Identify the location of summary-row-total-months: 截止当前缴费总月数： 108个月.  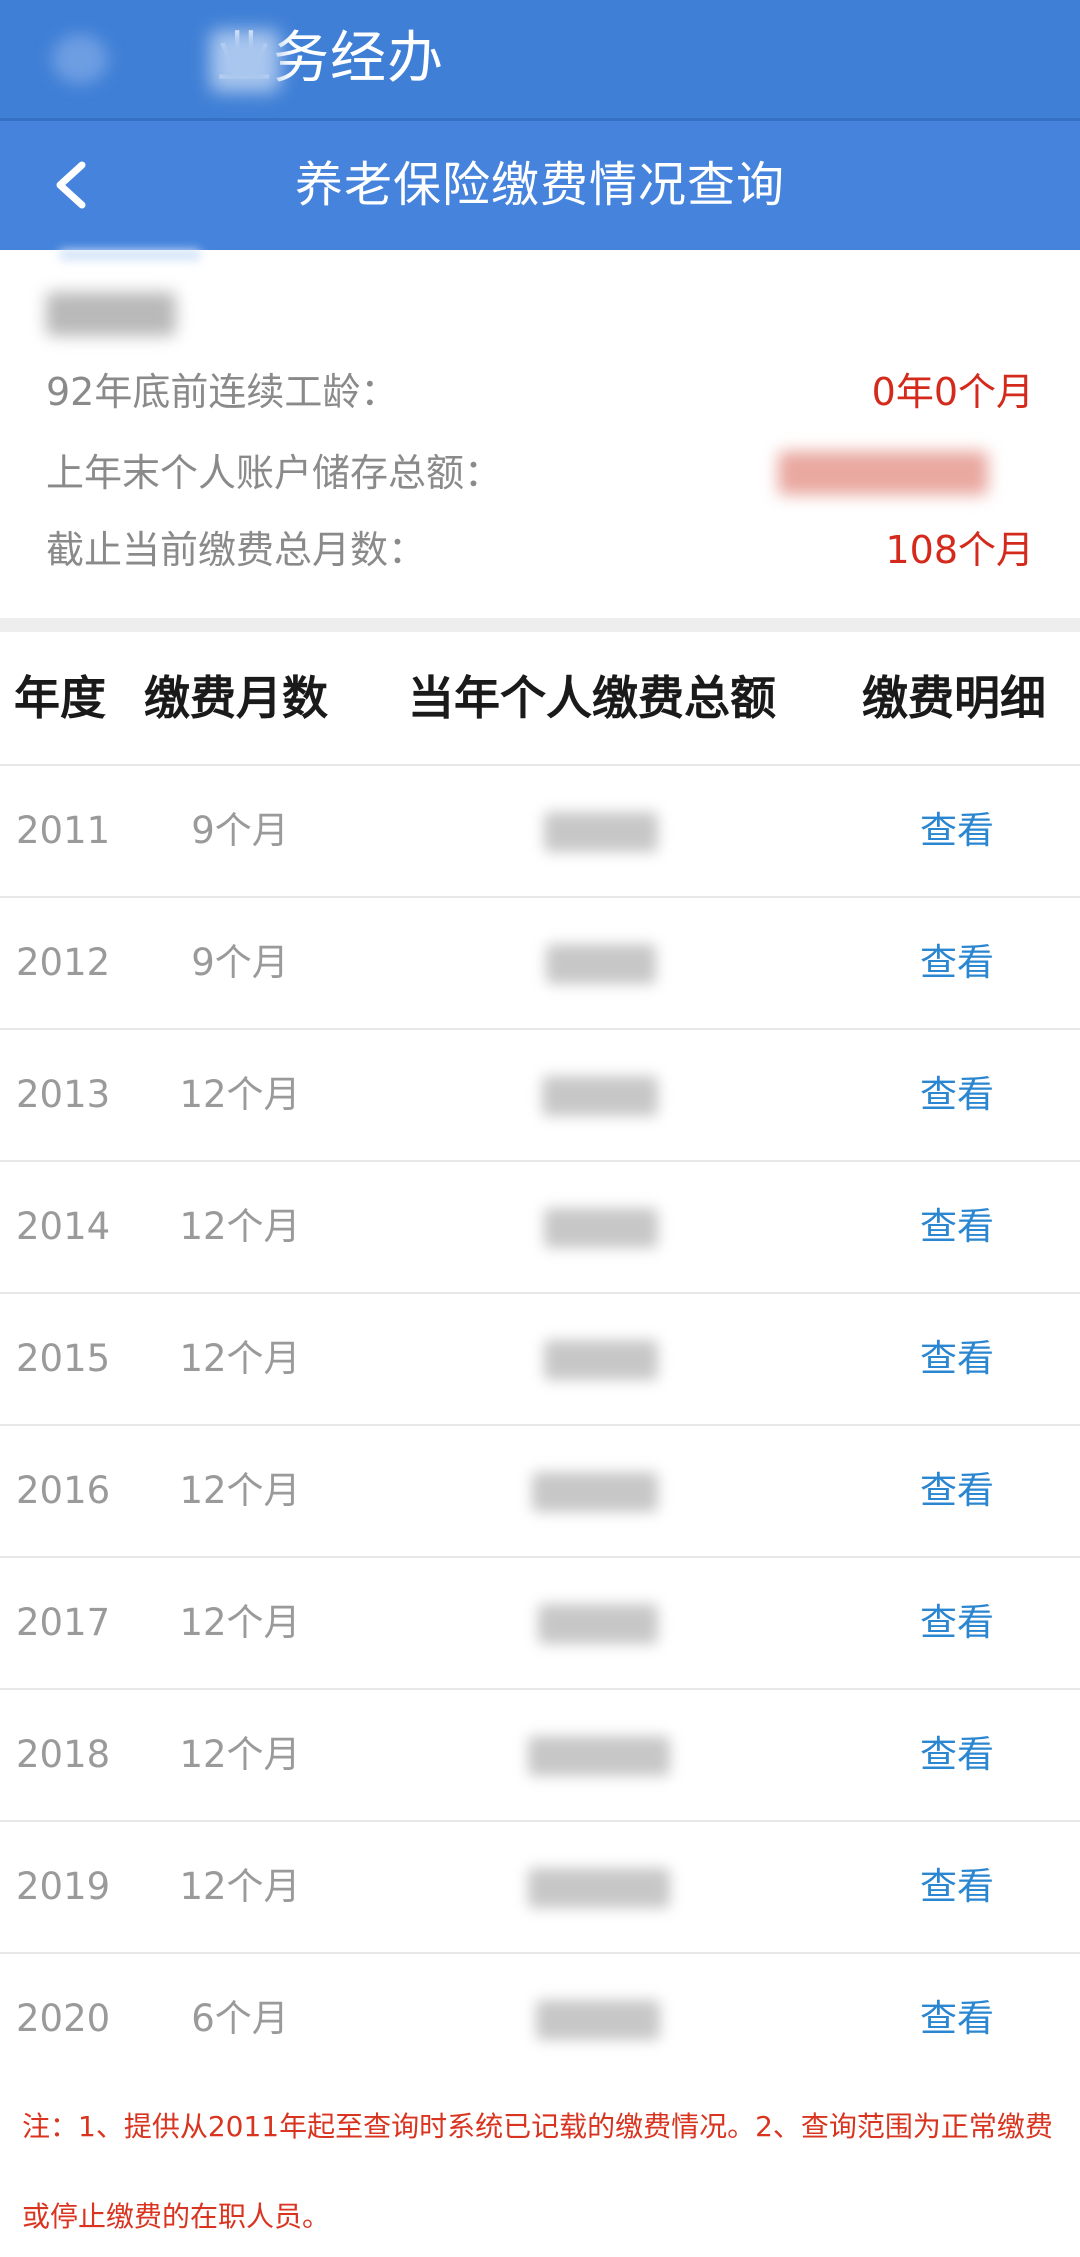
(540, 550).